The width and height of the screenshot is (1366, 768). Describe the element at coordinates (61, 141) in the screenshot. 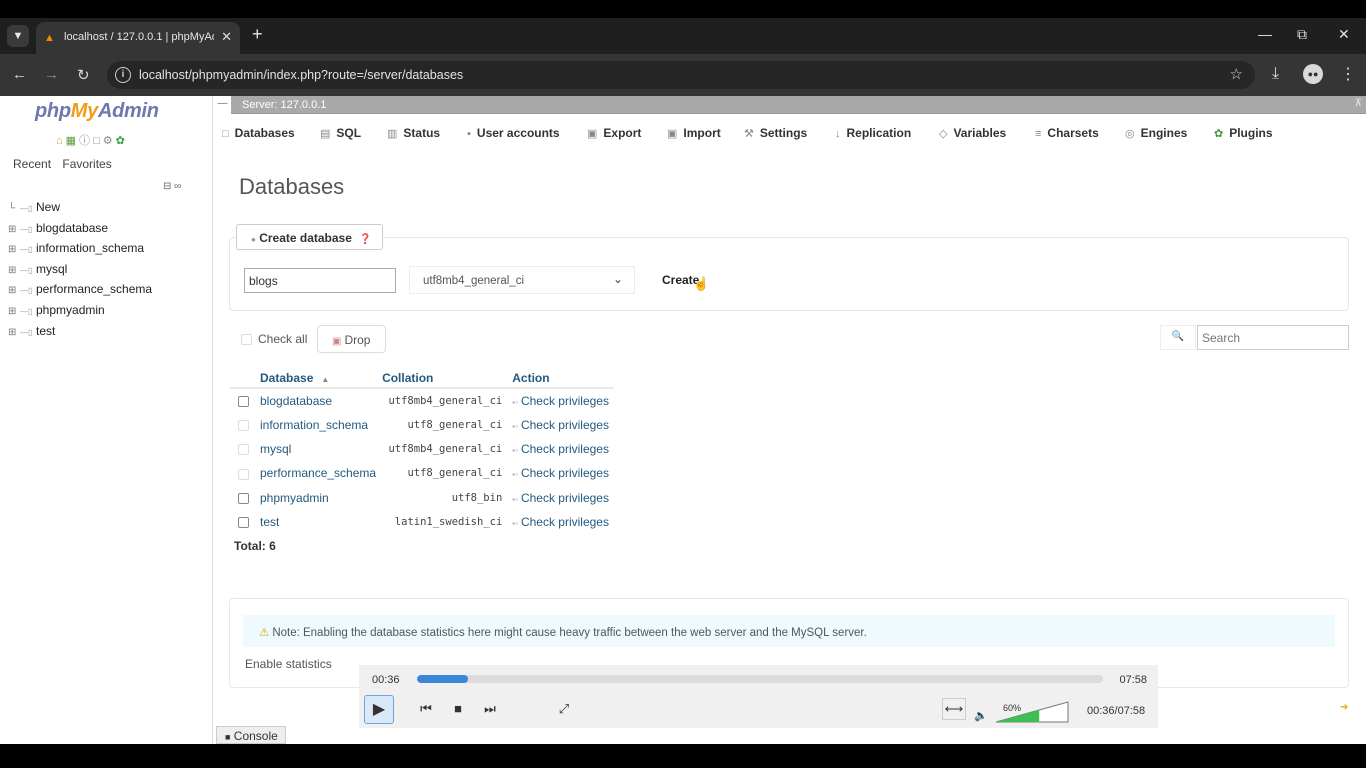

I see `home-icon: ⌂` at that location.